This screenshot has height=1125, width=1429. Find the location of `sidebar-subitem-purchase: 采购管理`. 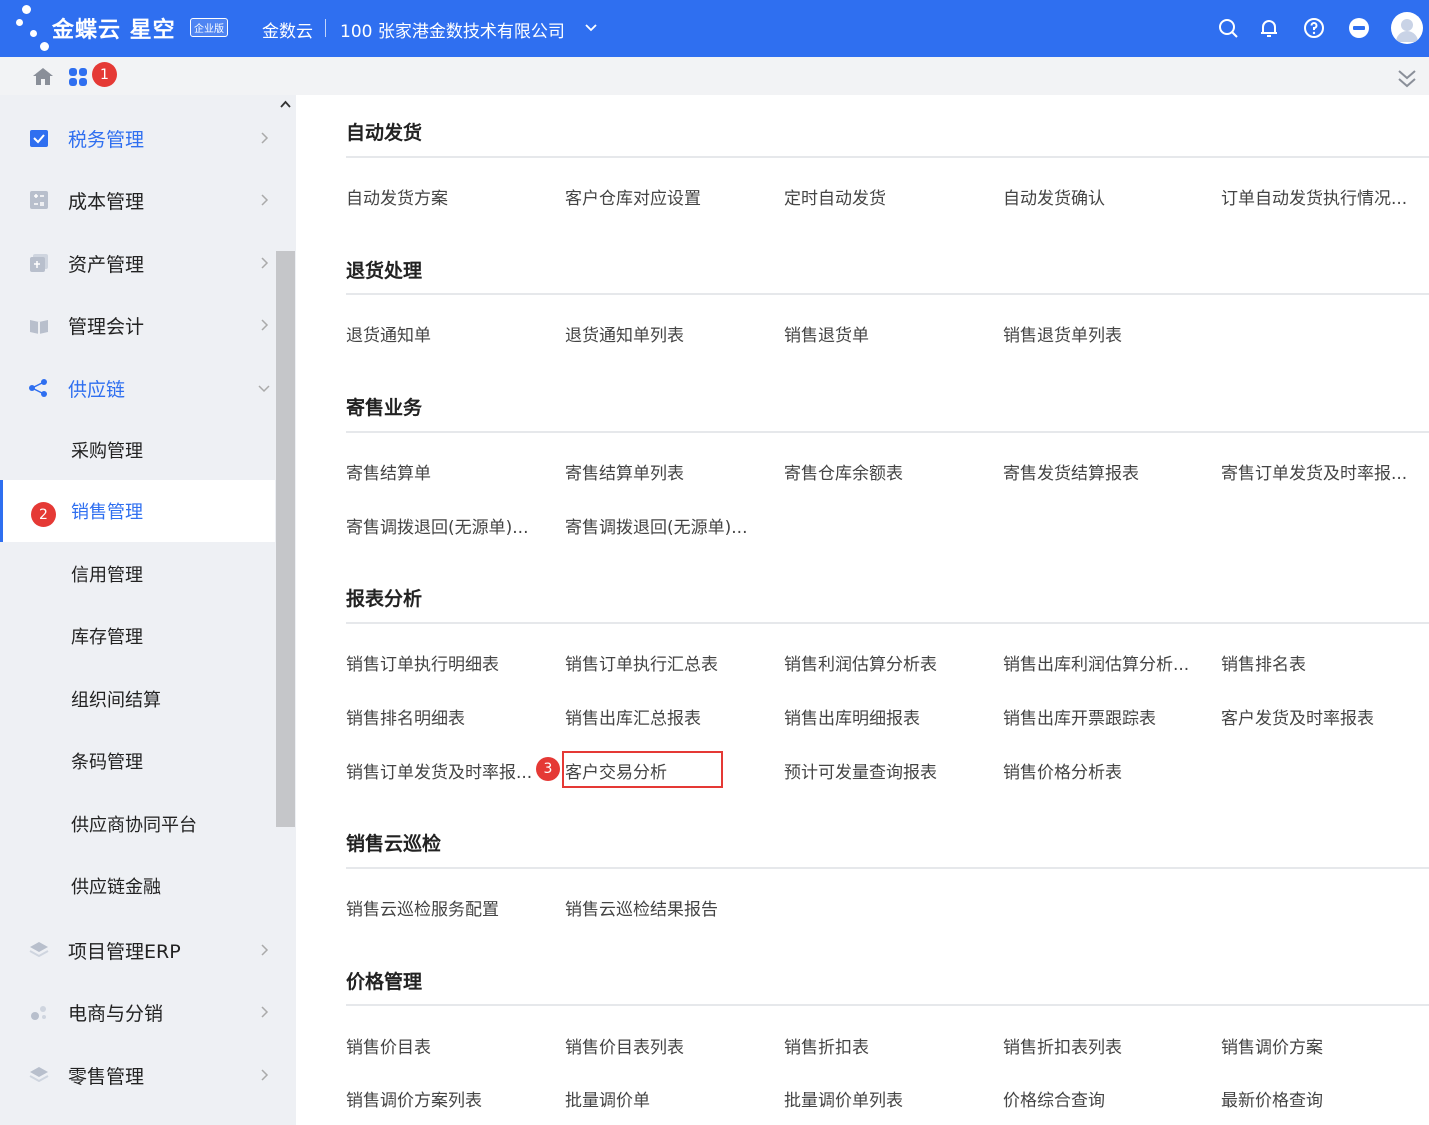

sidebar-subitem-purchase: 采购管理 is located at coordinates (137, 450).